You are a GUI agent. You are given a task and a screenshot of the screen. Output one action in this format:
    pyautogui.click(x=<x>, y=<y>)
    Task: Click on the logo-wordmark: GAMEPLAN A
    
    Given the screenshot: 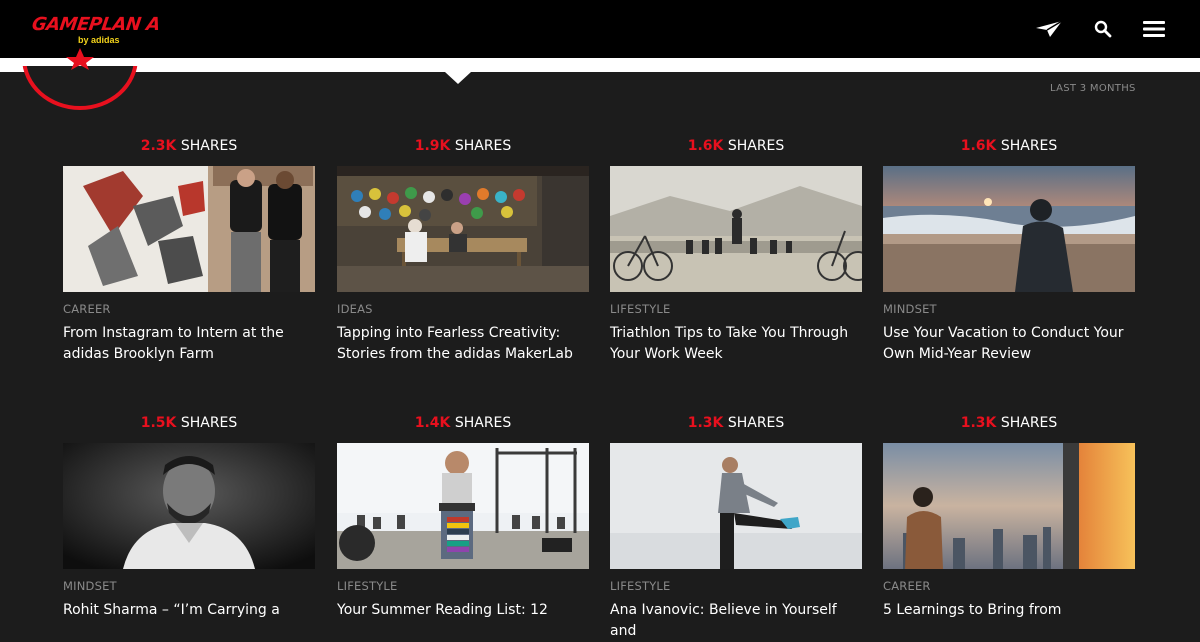 What is the action you would take?
    pyautogui.click(x=96, y=24)
    